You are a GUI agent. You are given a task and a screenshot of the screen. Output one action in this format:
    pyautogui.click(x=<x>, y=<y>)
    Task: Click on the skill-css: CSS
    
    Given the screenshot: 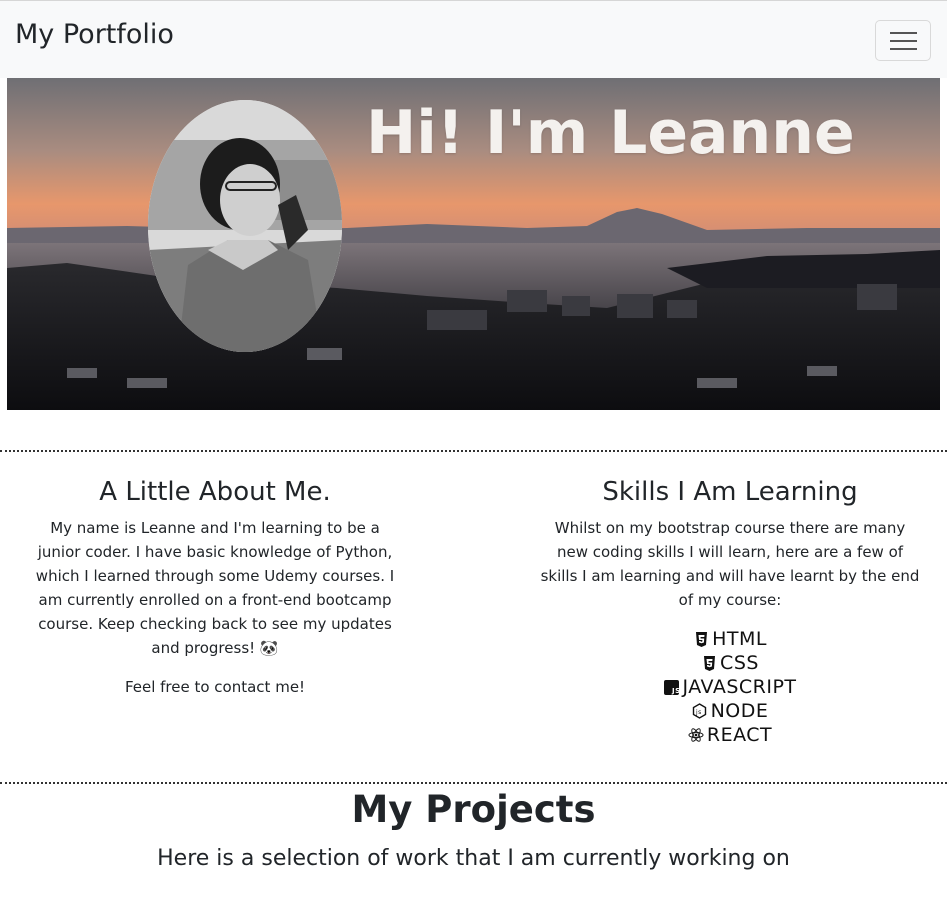 What is the action you would take?
    pyautogui.click(x=730, y=663)
    